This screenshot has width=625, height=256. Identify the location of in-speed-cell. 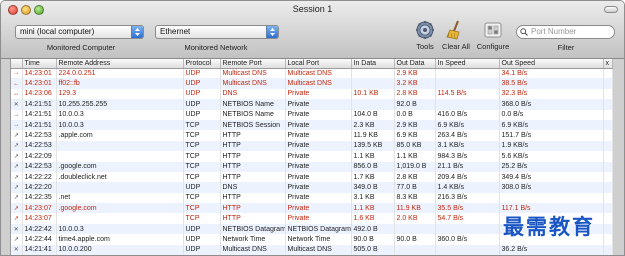
(467, 73).